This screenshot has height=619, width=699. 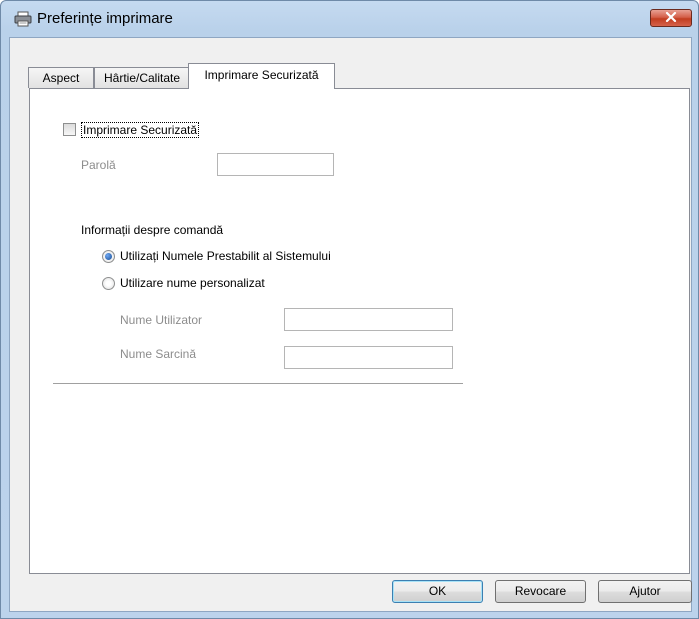 I want to click on radio-default-name, so click(x=108, y=256).